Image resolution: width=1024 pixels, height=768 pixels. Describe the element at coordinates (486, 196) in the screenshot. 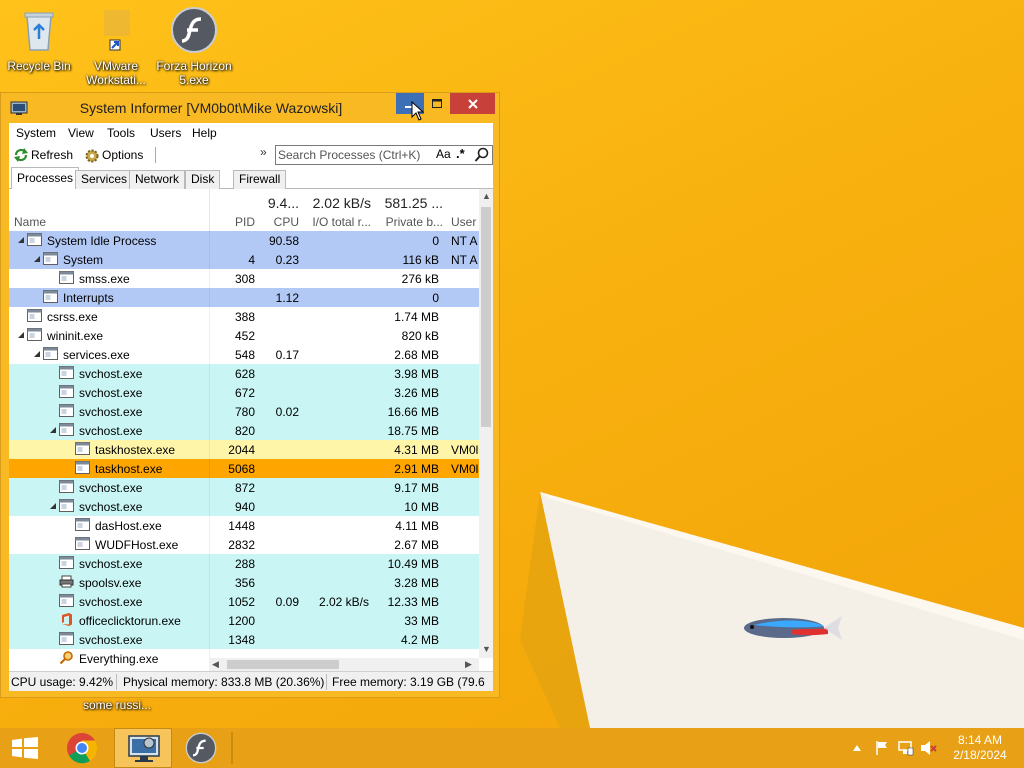

I see `scroll-up-icon: ▲` at that location.